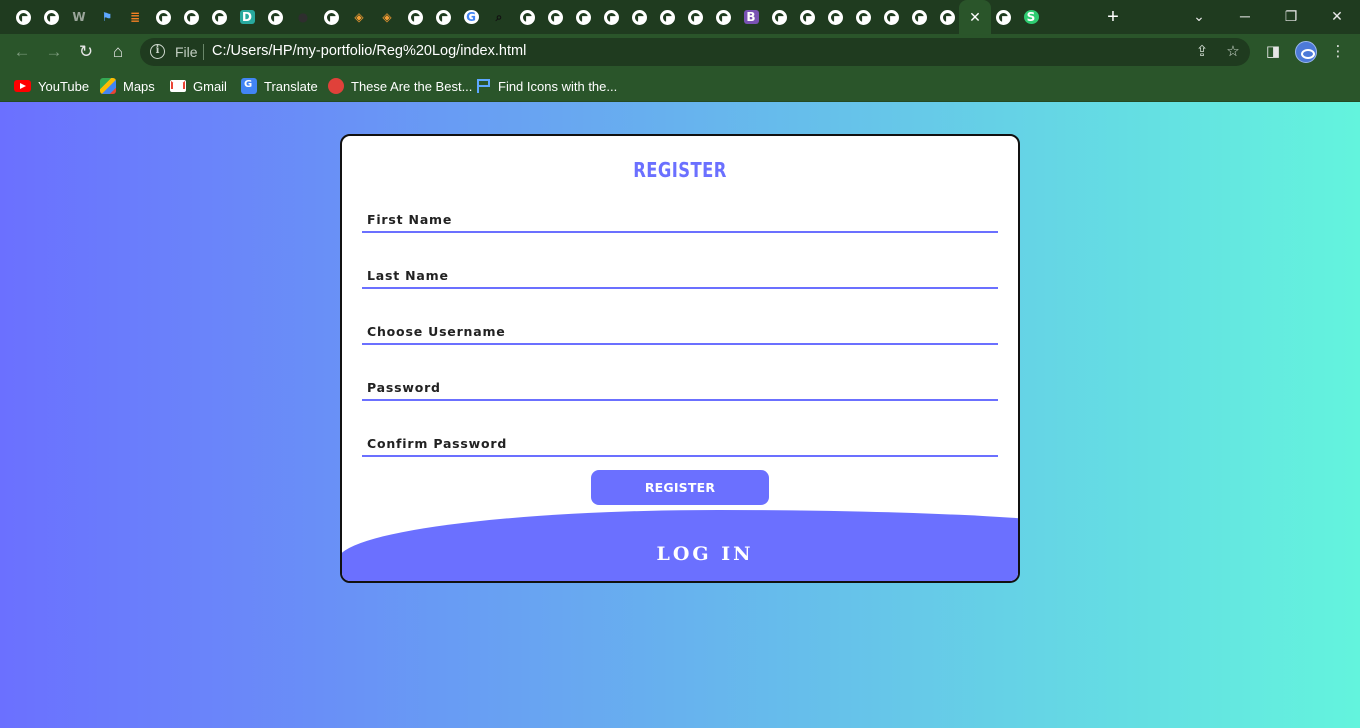 This screenshot has height=728, width=1360. I want to click on username-input, so click(680, 331).